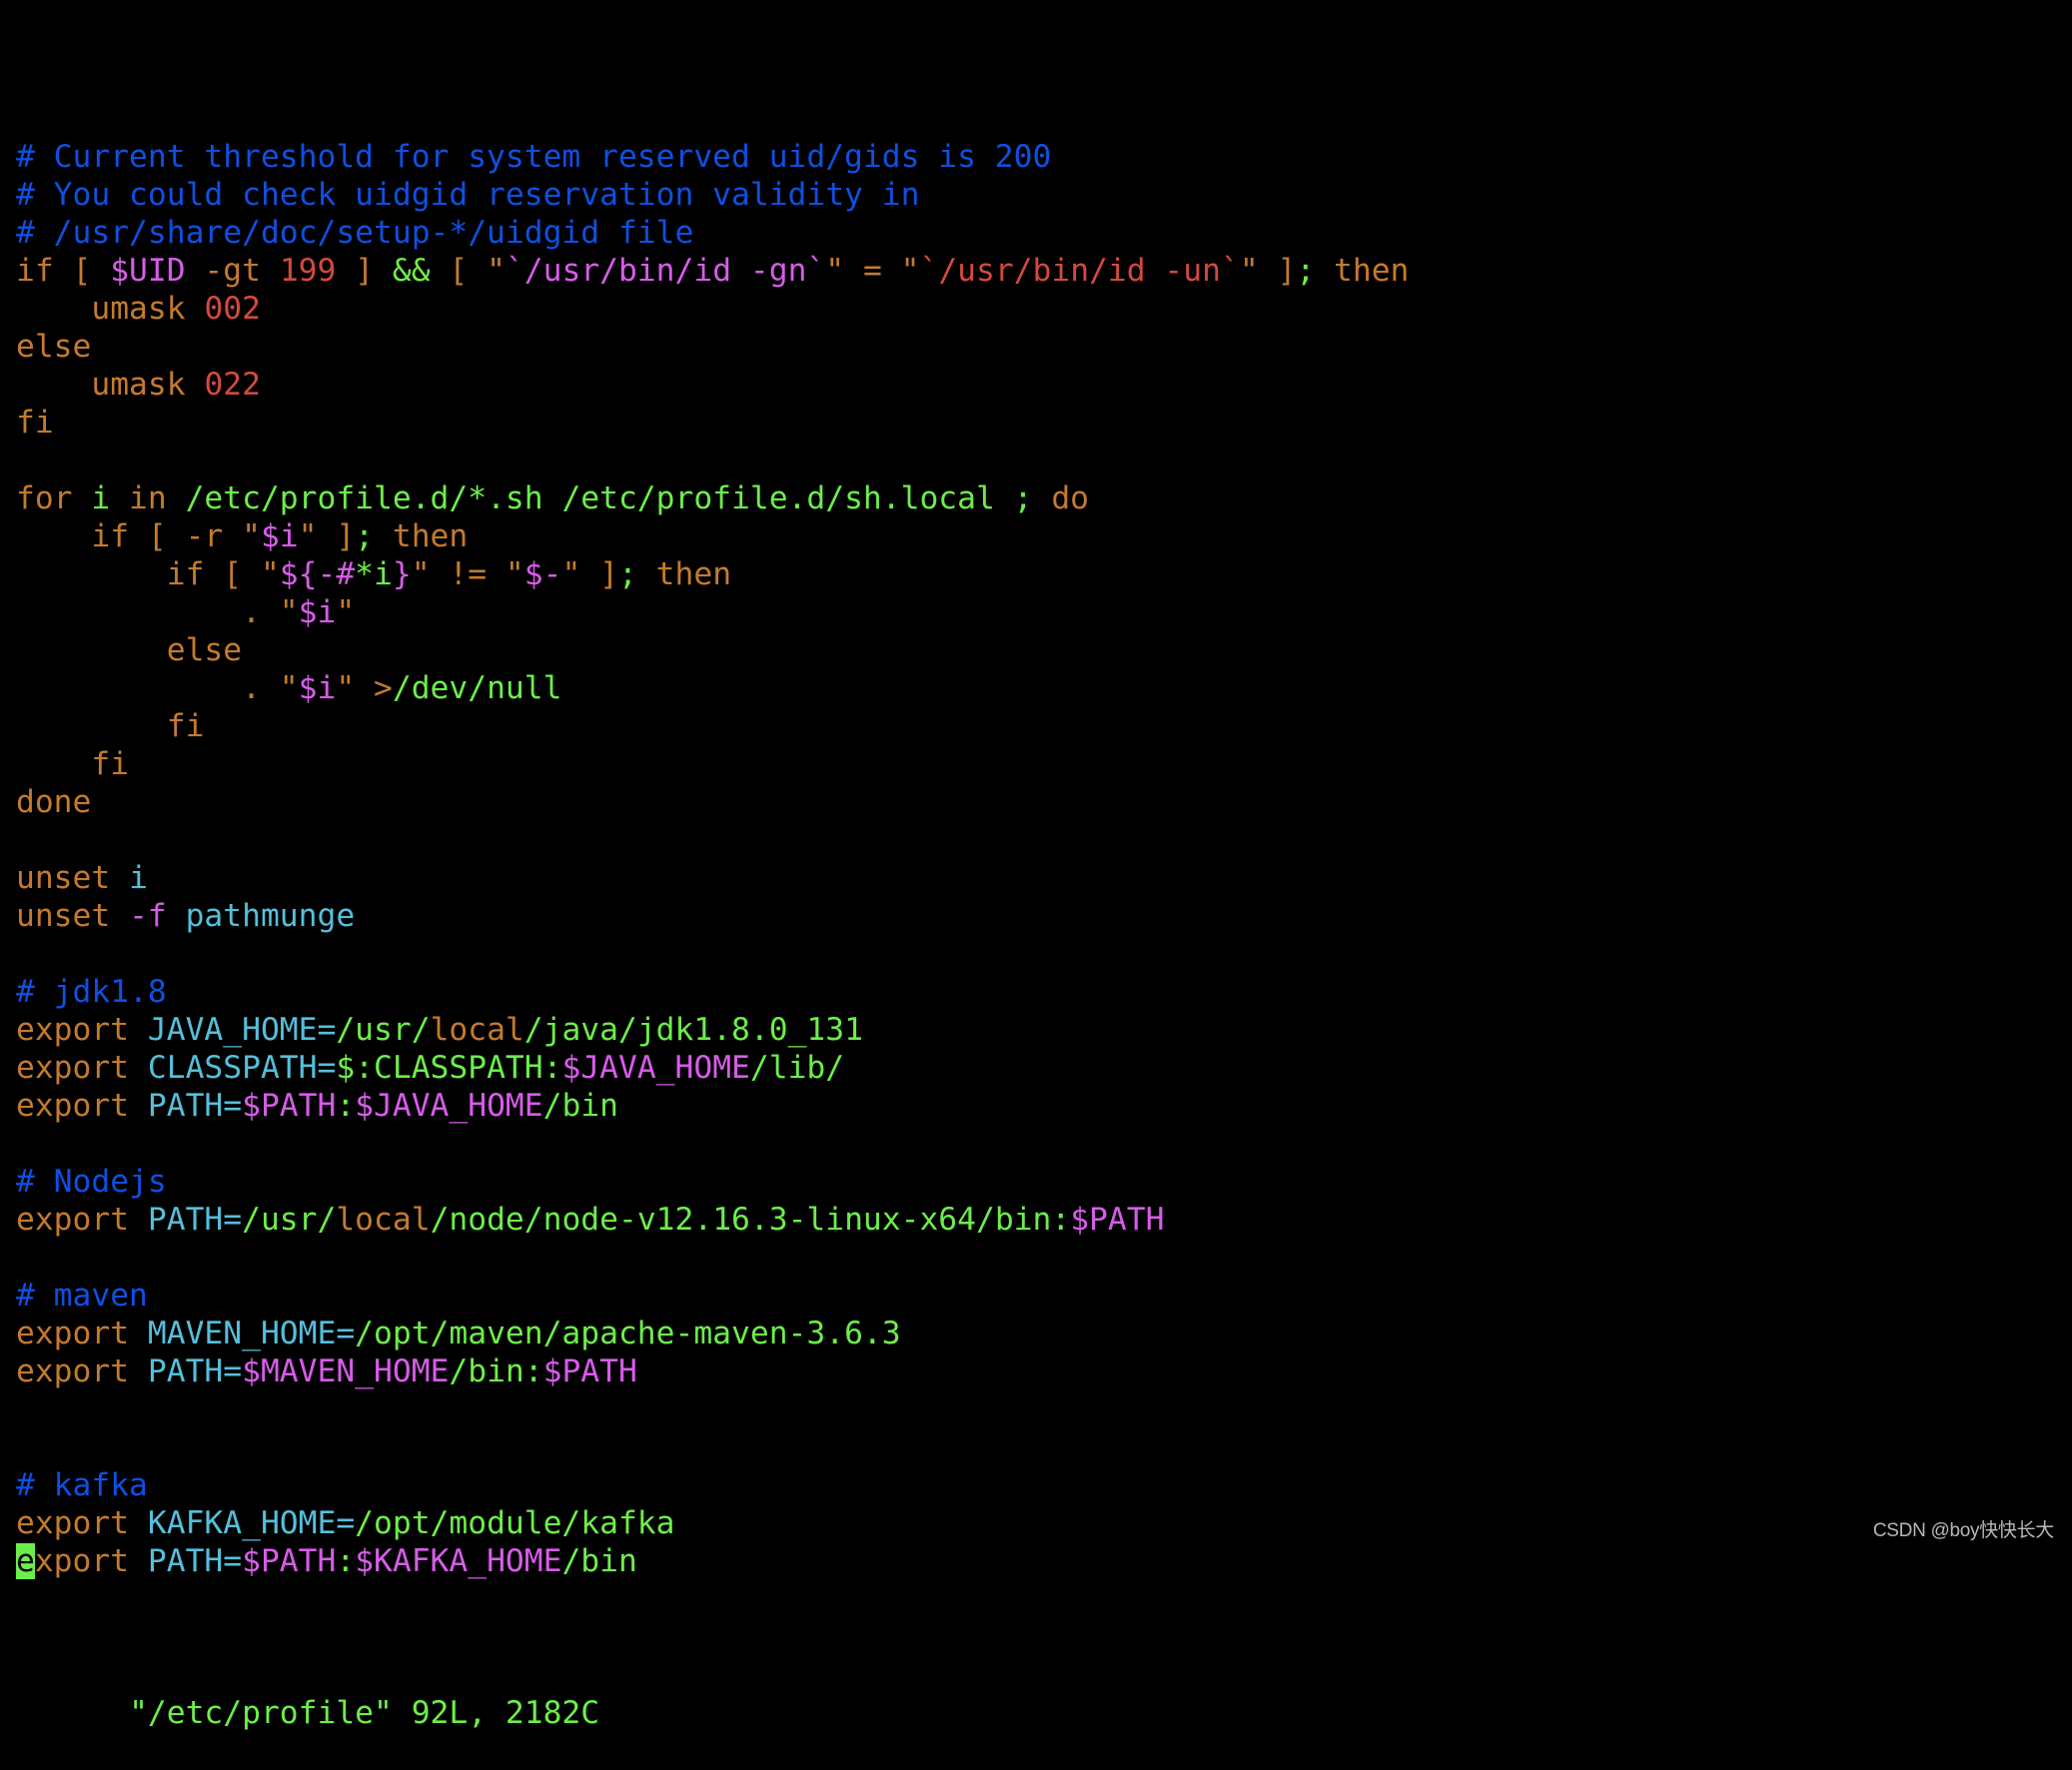  I want to click on token-keyword: ], so click(364, 271).